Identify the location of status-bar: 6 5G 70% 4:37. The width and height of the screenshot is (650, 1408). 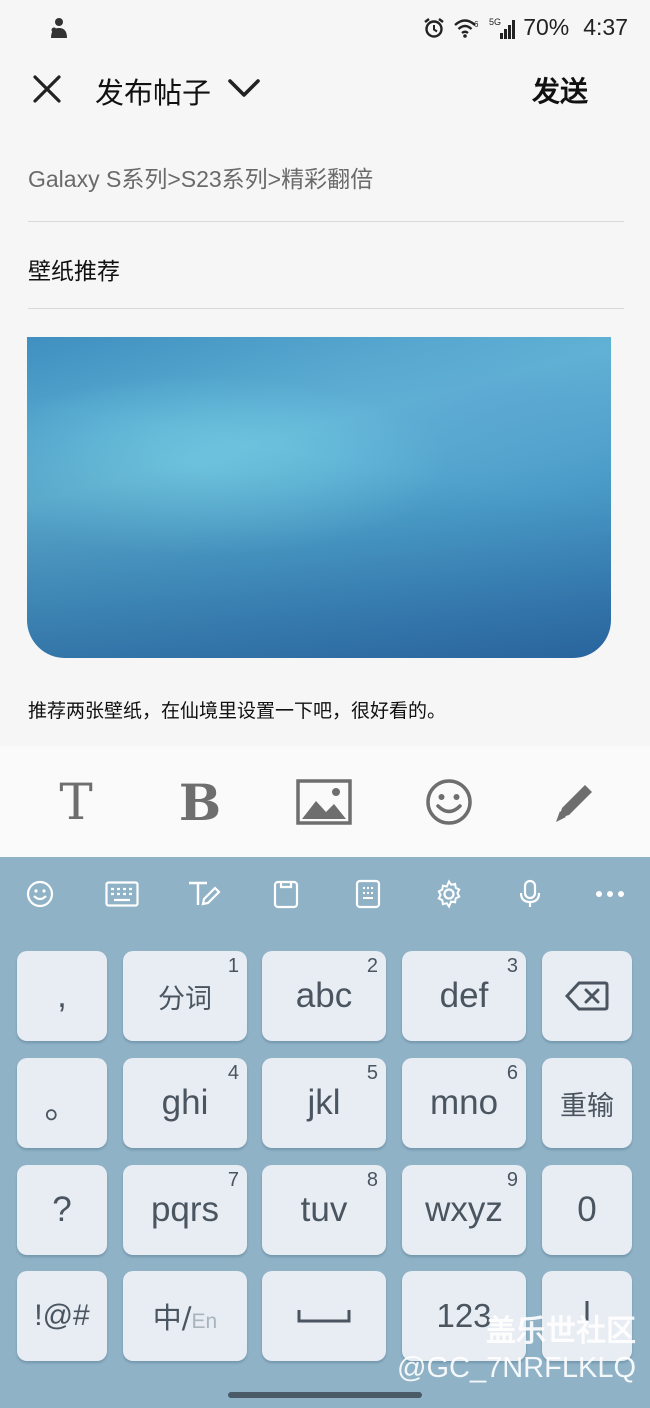
(325, 29).